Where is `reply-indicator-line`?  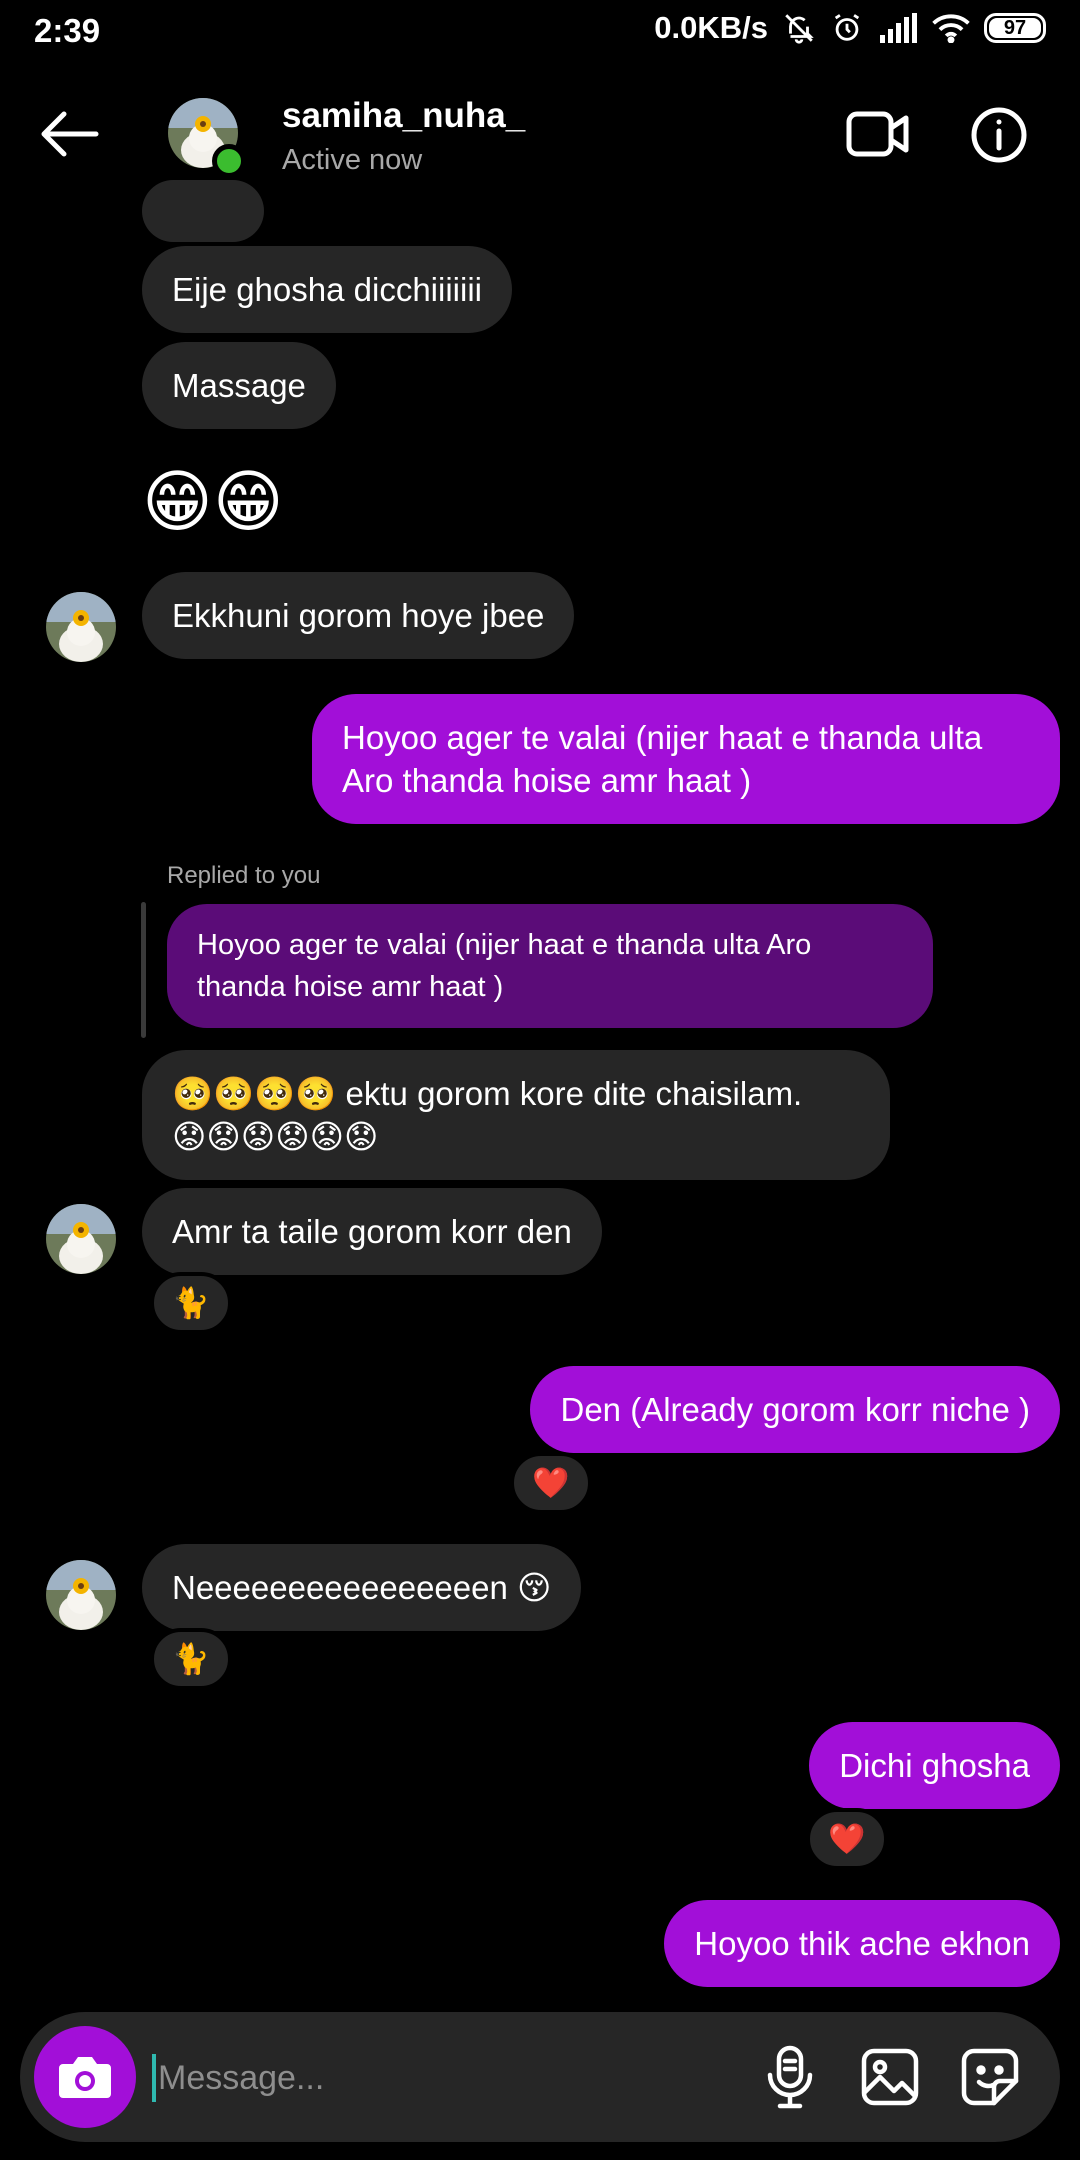
reply-indicator-line is located at coordinates (143, 970).